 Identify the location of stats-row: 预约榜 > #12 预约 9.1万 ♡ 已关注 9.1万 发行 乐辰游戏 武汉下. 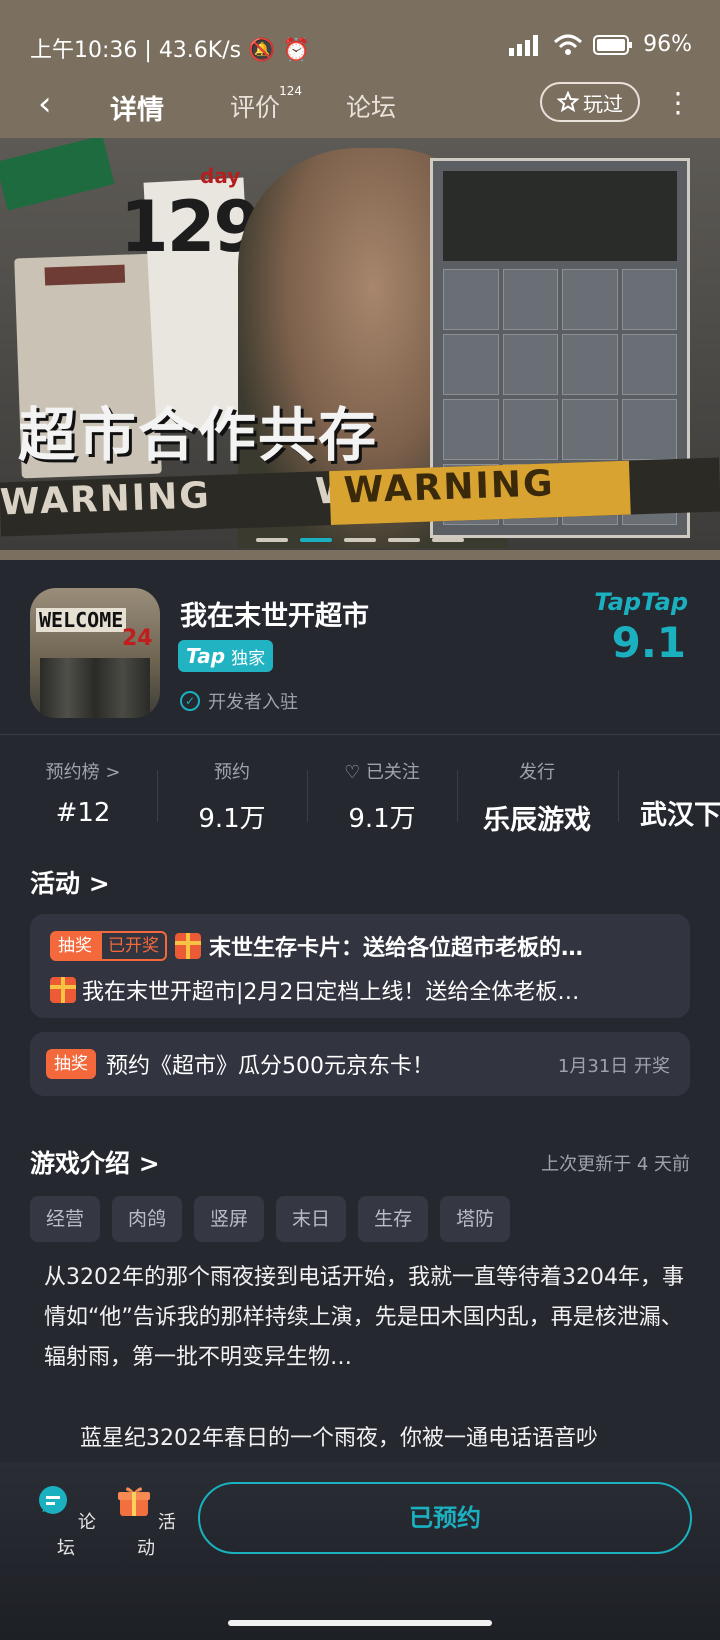
(360, 798).